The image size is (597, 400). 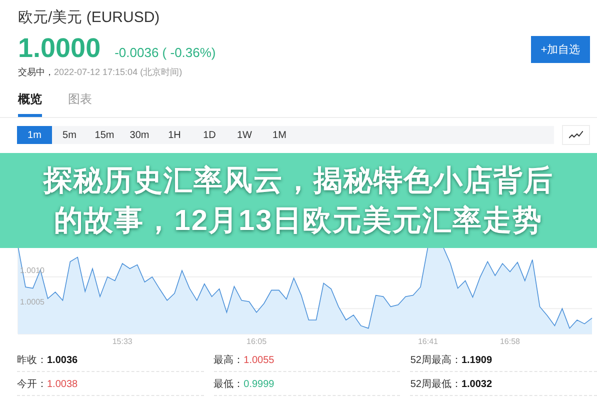 What do you see at coordinates (256, 341) in the screenshot?
I see `x-axis-label: 16:05` at bounding box center [256, 341].